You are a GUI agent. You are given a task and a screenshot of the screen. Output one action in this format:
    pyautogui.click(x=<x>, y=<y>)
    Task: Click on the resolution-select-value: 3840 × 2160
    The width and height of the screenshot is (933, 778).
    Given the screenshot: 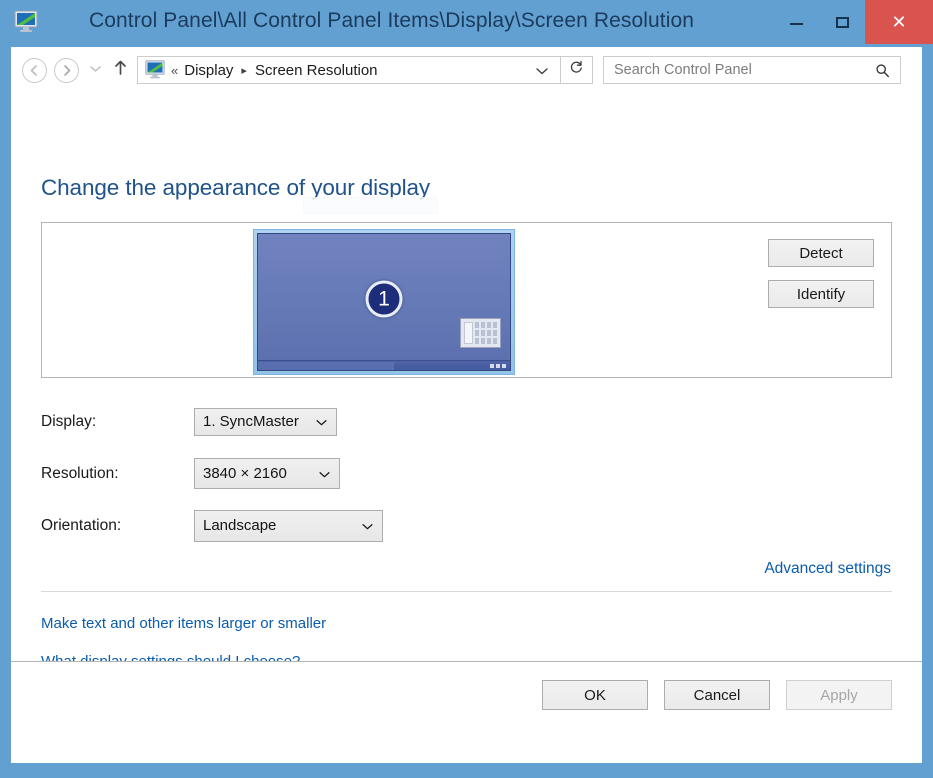 What is the action you would take?
    pyautogui.click(x=245, y=473)
    